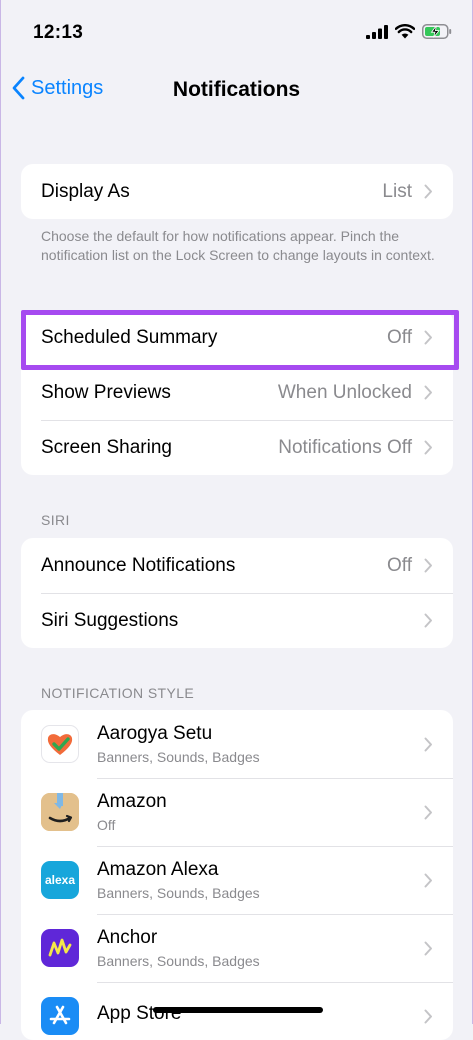 This screenshot has height=1040, width=473. I want to click on status-icons, so click(409, 31).